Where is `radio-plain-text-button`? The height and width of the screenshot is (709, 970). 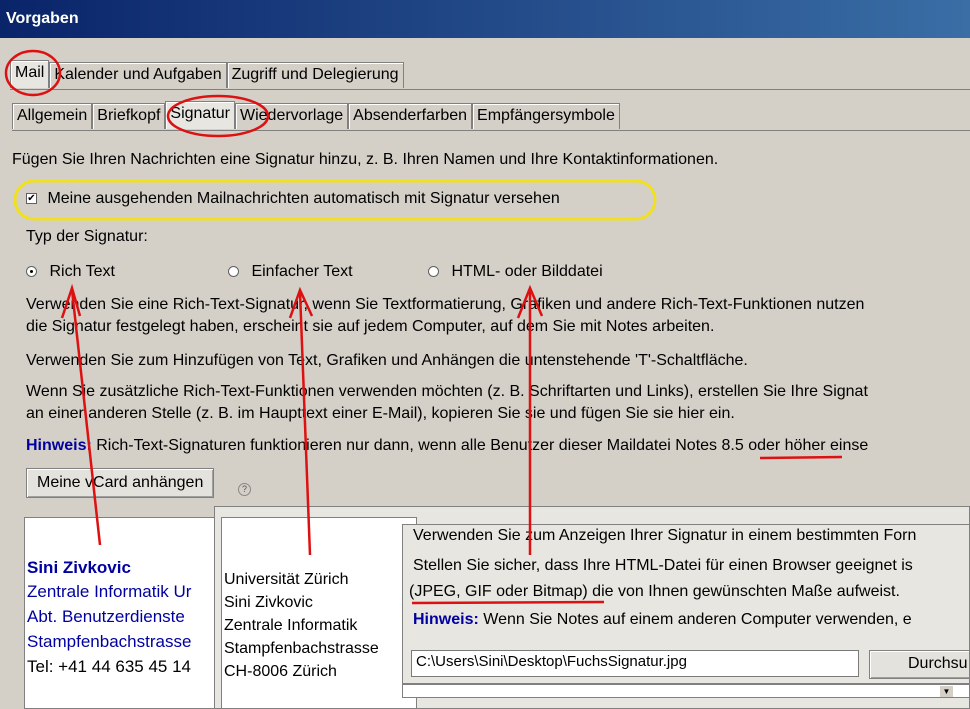
radio-plain-text-button is located at coordinates (233, 272).